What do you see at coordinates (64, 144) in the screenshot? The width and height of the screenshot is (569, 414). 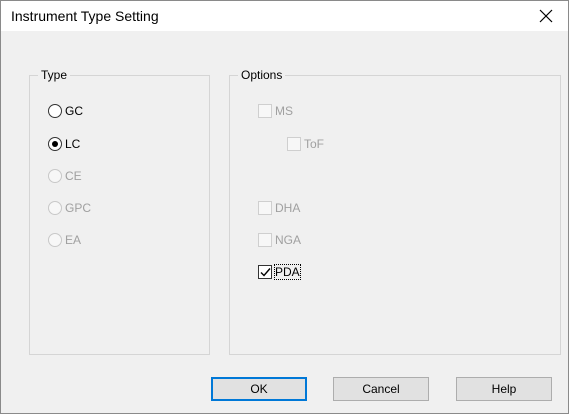 I see `radio-lc: LC` at bounding box center [64, 144].